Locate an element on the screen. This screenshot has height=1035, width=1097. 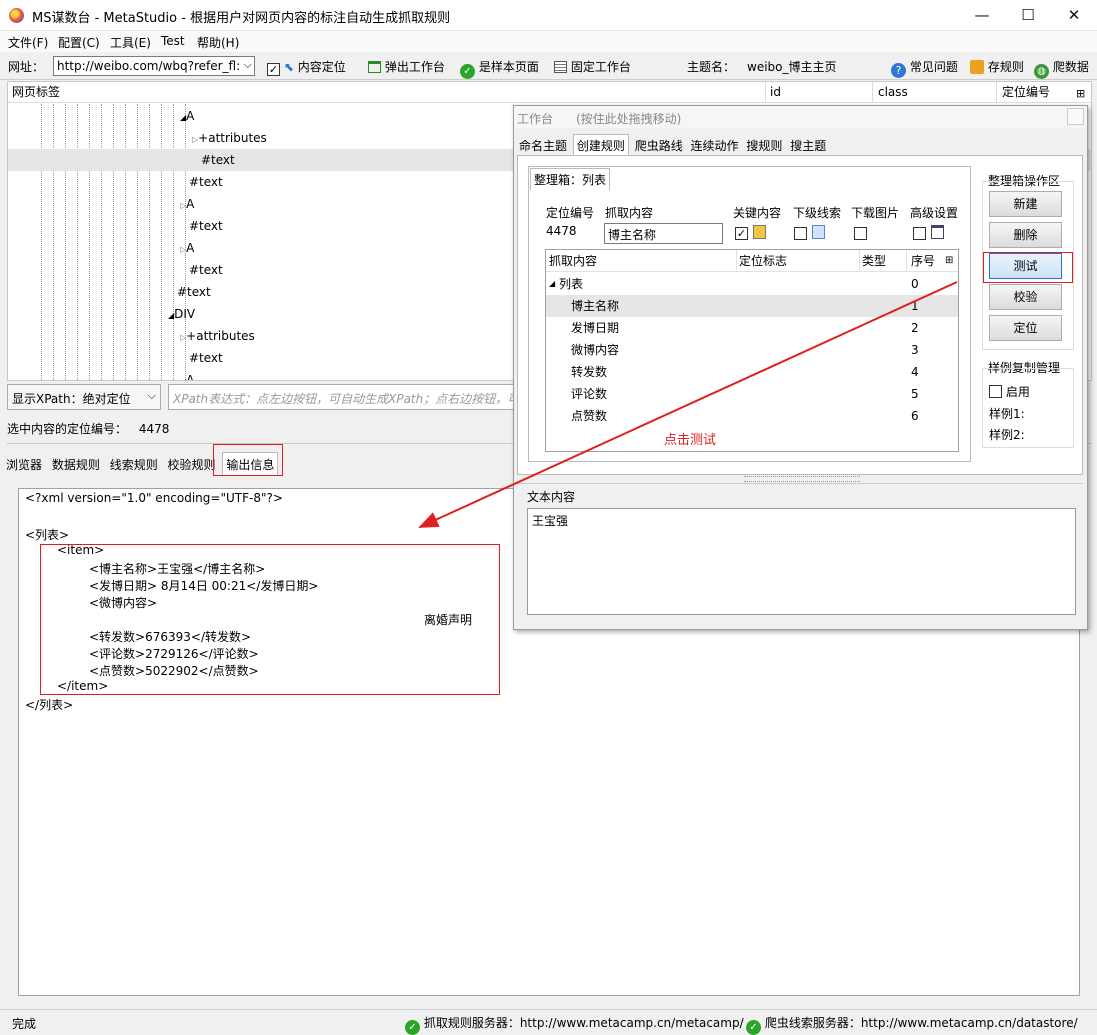
new-button: 新建 is located at coordinates (1025, 204).